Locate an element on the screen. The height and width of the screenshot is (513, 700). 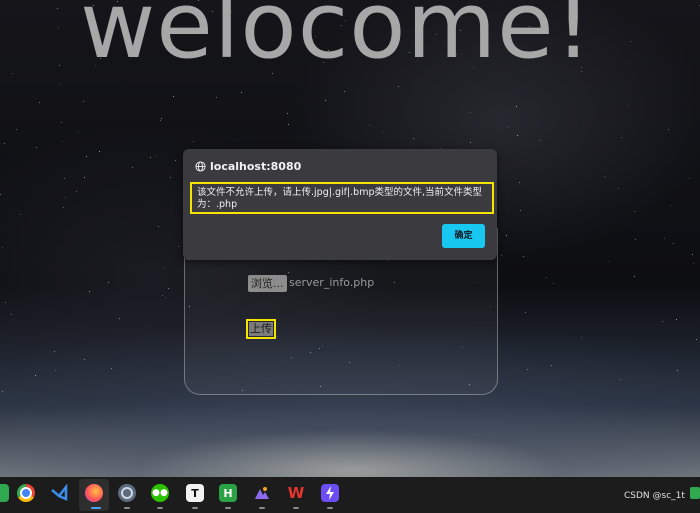
partial-app-icon is located at coordinates (4, 493).